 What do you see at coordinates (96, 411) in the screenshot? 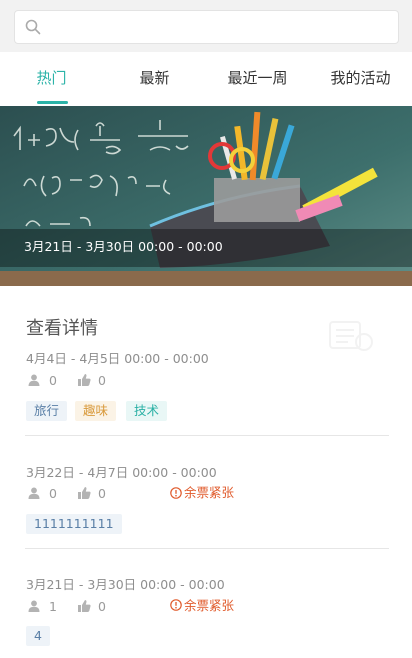
I see `activity-tag: 趣味` at bounding box center [96, 411].